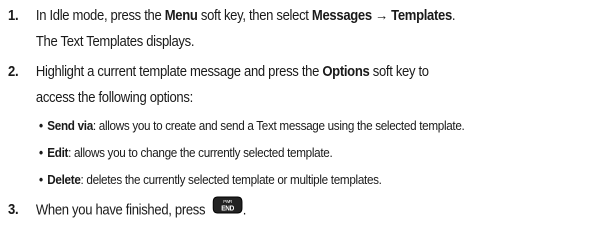  Describe the element at coordinates (254, 16) in the screenshot. I see `step-text-part: soft key, then select` at that location.